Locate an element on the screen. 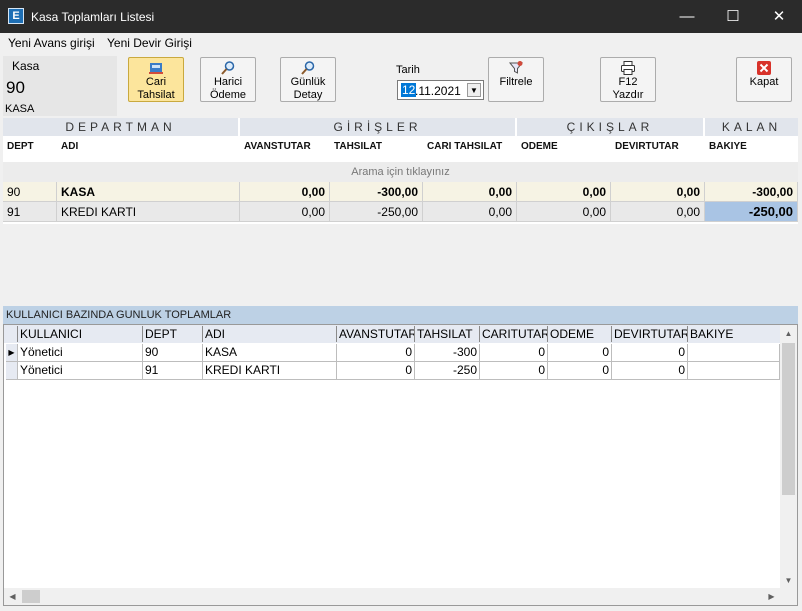 Image resolution: width=802 pixels, height=611 pixels. cell-tahsilat: -250,00 is located at coordinates (376, 212).